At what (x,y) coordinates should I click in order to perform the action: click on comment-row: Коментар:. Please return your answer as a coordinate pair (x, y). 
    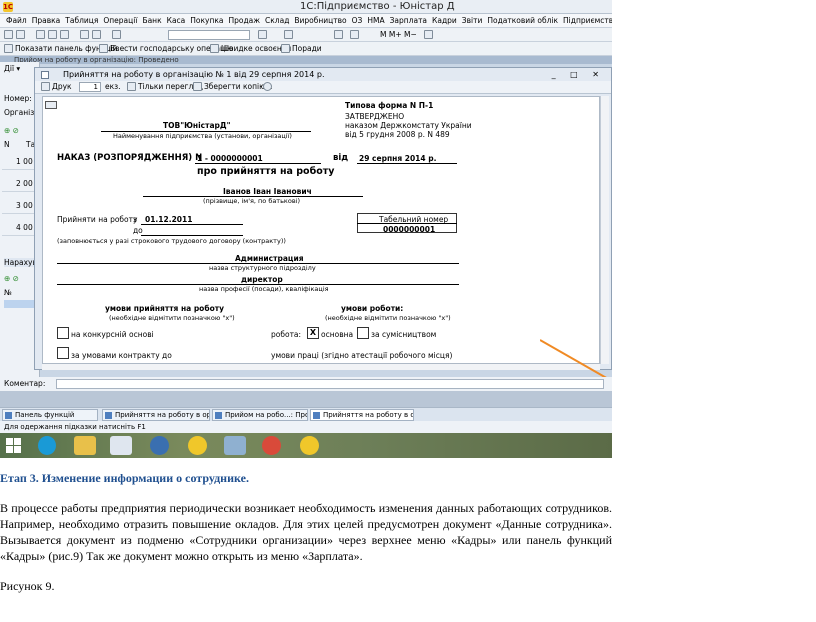
    Looking at the image, I should click on (306, 384).